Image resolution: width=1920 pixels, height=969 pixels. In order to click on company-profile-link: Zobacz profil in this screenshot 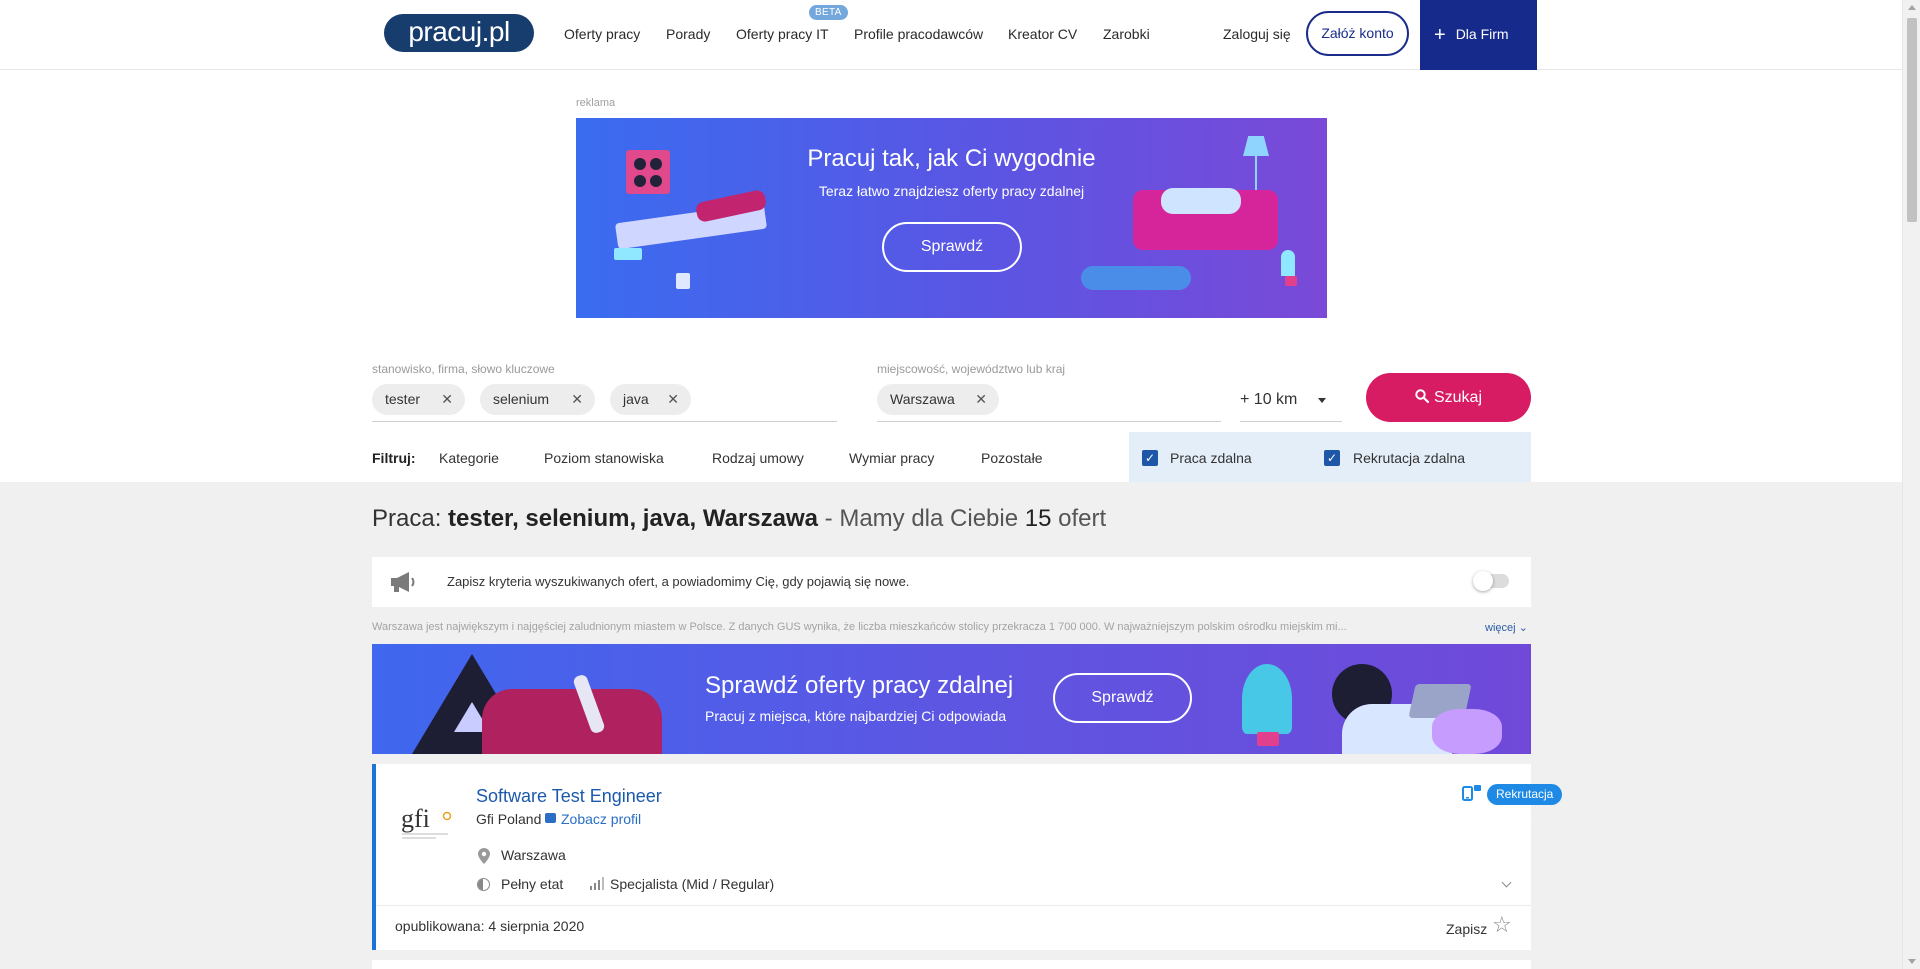, I will do `click(601, 819)`.